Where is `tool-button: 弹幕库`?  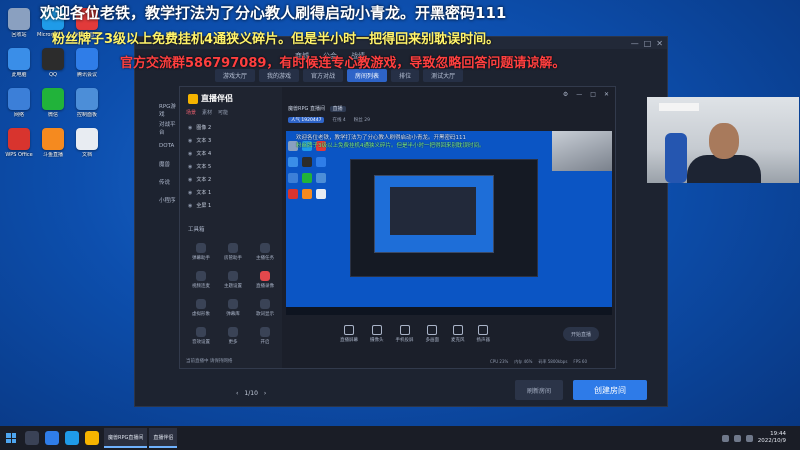
tool-button: 弹幕库 is located at coordinates (233, 308).